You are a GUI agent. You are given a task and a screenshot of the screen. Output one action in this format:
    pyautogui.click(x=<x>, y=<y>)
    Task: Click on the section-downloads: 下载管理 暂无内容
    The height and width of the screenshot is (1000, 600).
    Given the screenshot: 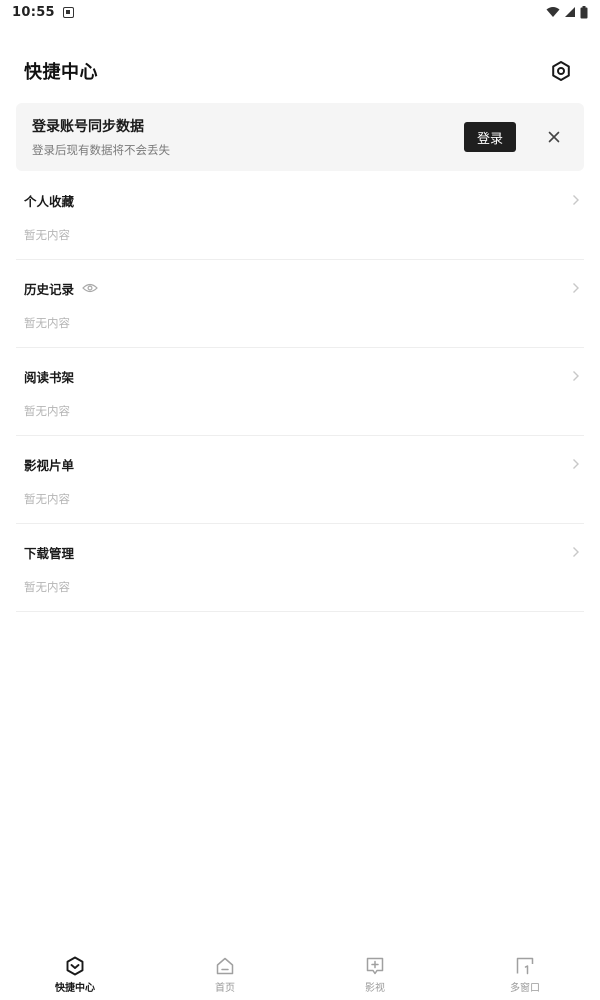 What is the action you would take?
    pyautogui.click(x=300, y=568)
    